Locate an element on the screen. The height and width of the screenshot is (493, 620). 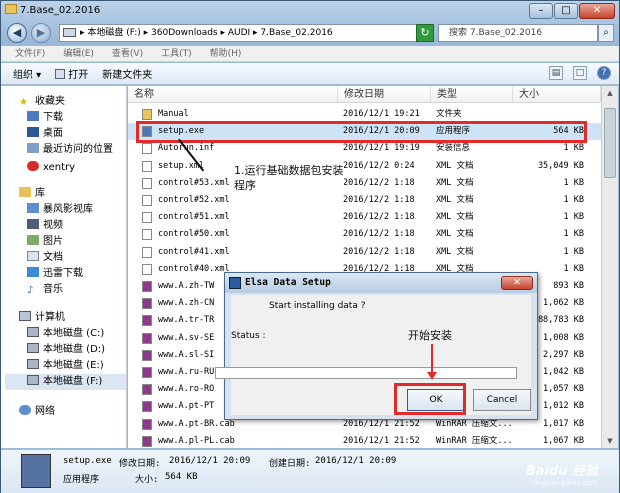
annotation-step1: 1.运行基础数据包安装程序 is located at coordinates (289, 178).